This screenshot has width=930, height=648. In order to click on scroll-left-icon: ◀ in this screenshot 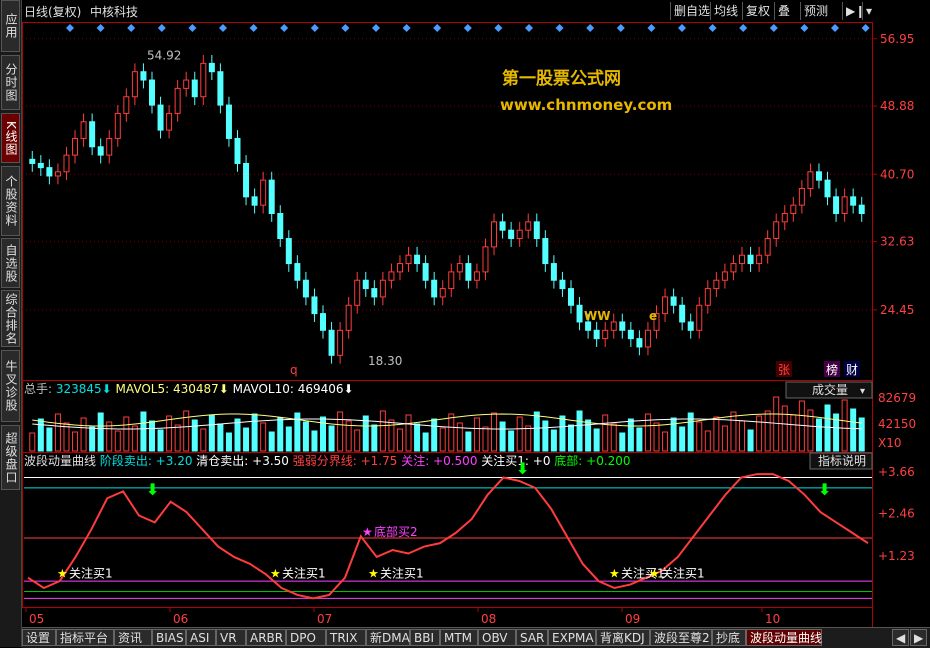, I will do `click(900, 637)`.